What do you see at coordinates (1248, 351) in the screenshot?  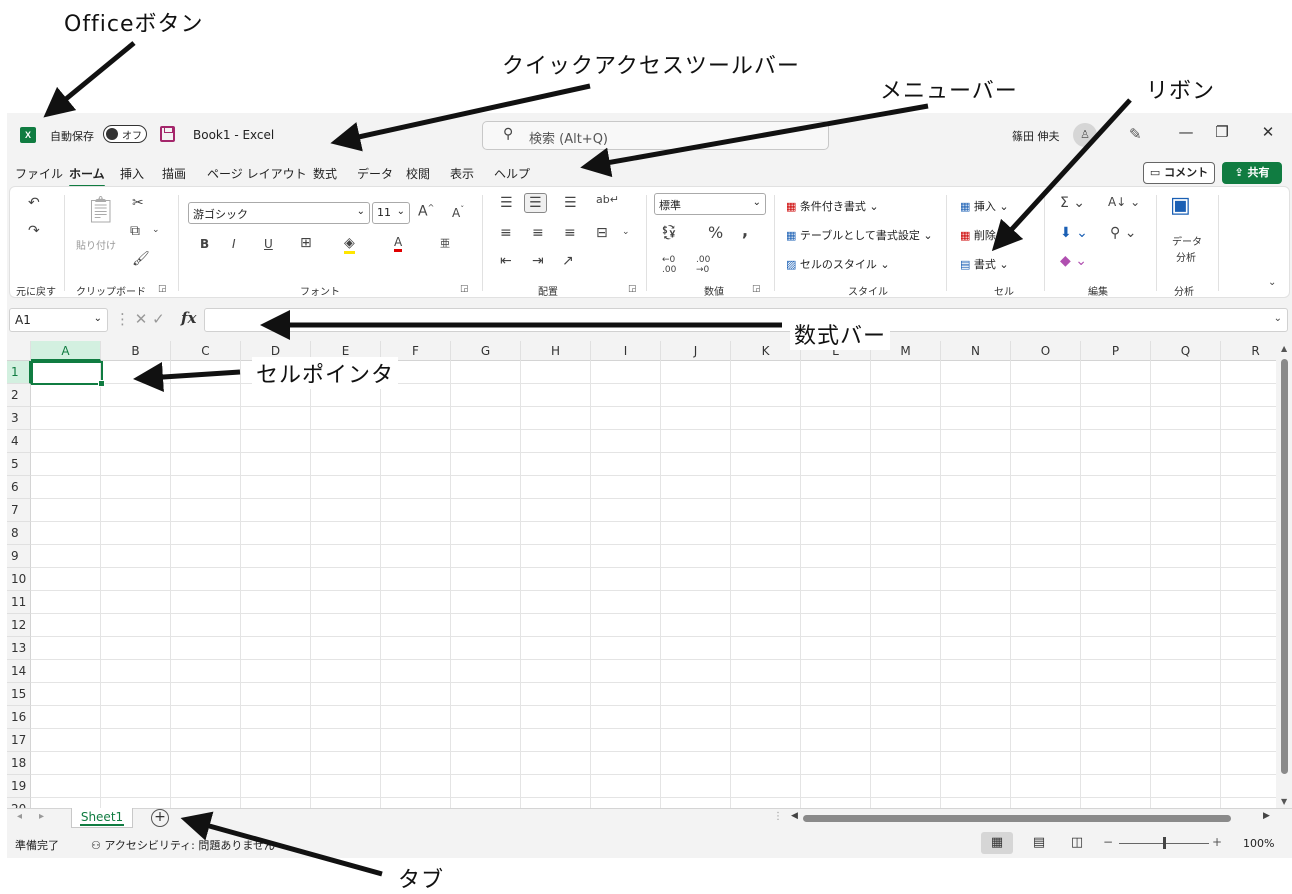 I see `column-header: R` at bounding box center [1248, 351].